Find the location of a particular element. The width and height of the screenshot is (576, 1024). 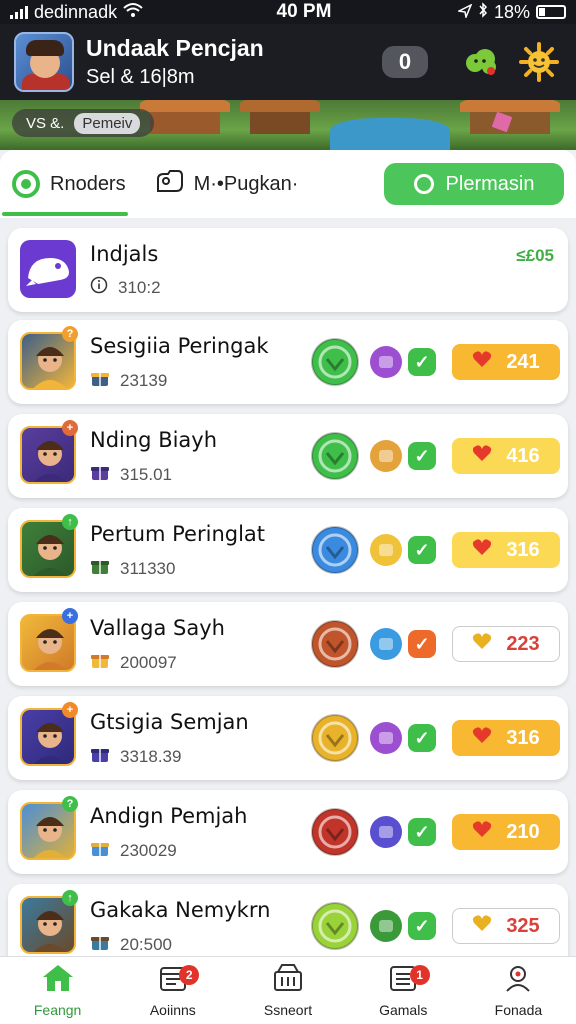

game-sub: 23139 is located at coordinates (128, 380).